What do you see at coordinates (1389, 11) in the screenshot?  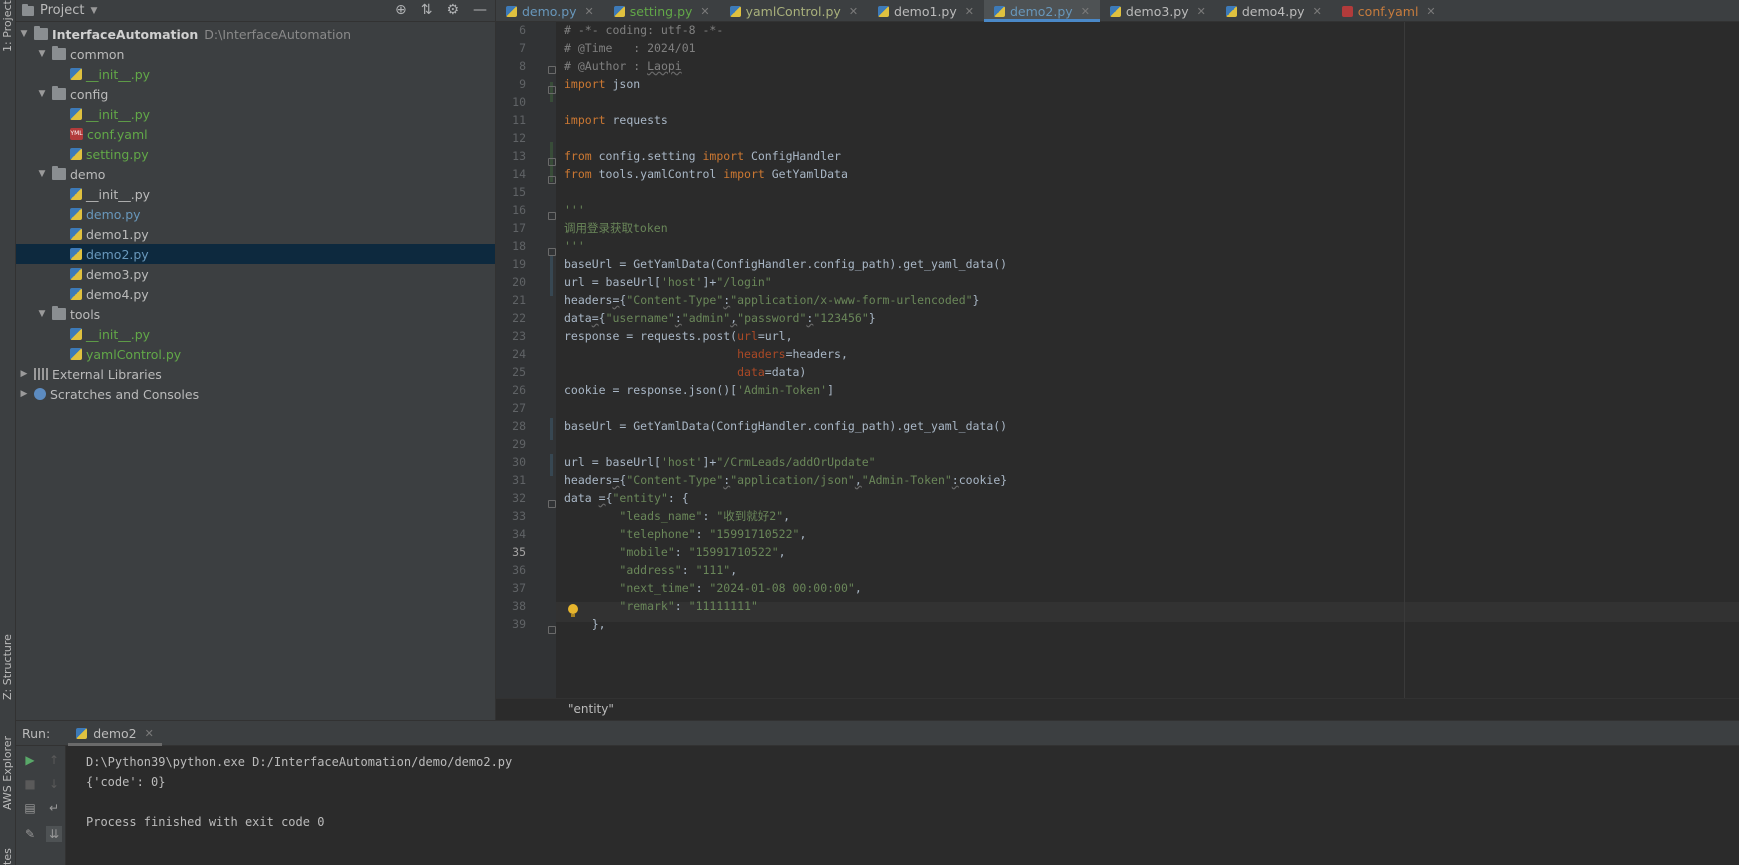 I see `editor-tab: conf.yaml ✕` at bounding box center [1389, 11].